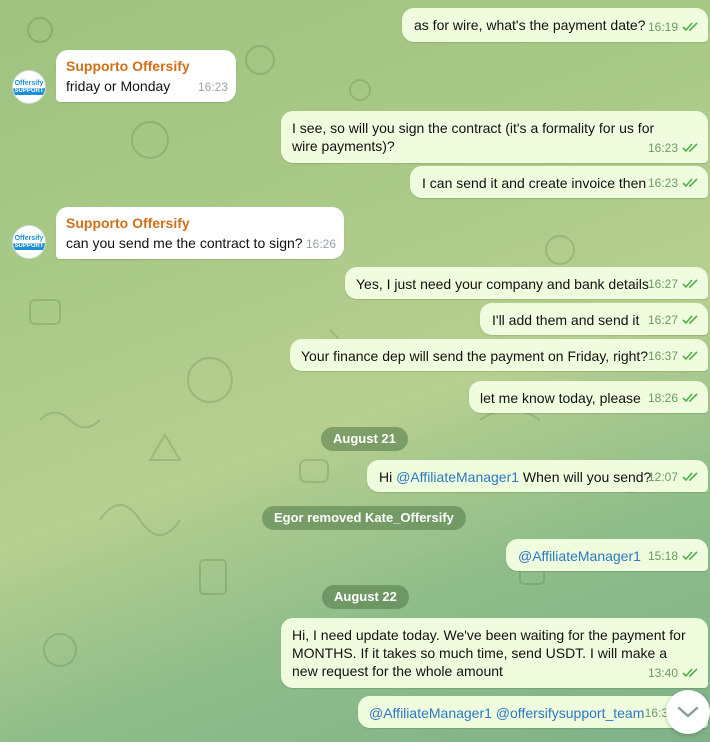 The image size is (710, 742). I want to click on message-meta: 12:07, so click(674, 477).